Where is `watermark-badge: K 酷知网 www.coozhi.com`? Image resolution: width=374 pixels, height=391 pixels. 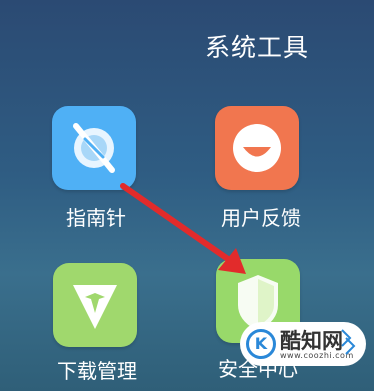
watermark-badge: K 酷知网 www.coozhi.com is located at coordinates (303, 344).